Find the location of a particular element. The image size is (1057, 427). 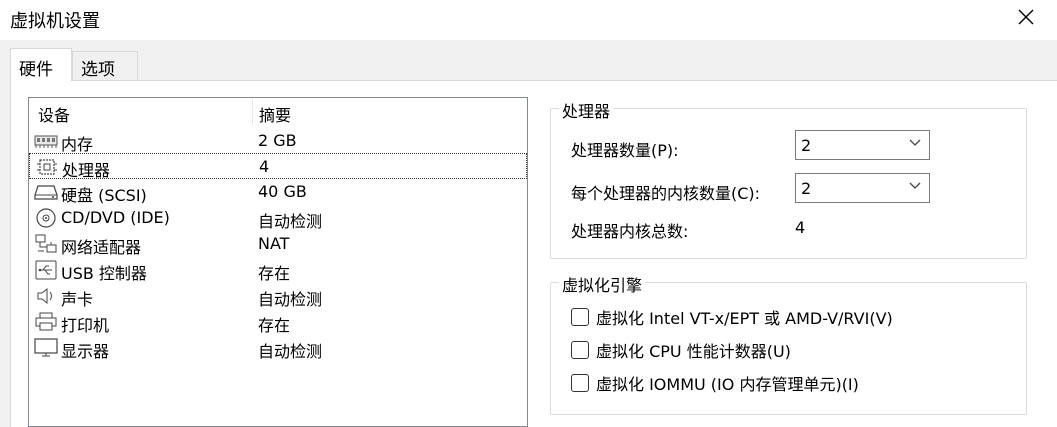

virtualize-cpu-counters-checkbox is located at coordinates (580, 350).